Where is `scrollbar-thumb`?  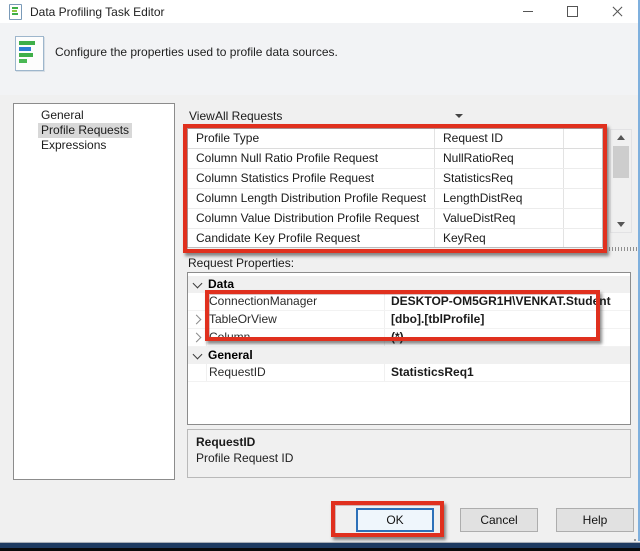
scrollbar-thumb is located at coordinates (621, 162).